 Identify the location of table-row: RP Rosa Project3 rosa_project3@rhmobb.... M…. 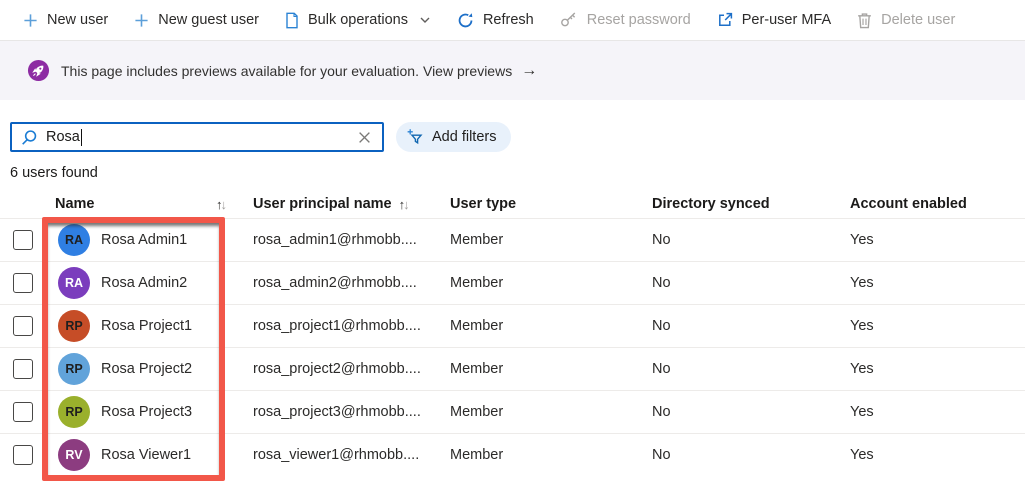
(512, 411).